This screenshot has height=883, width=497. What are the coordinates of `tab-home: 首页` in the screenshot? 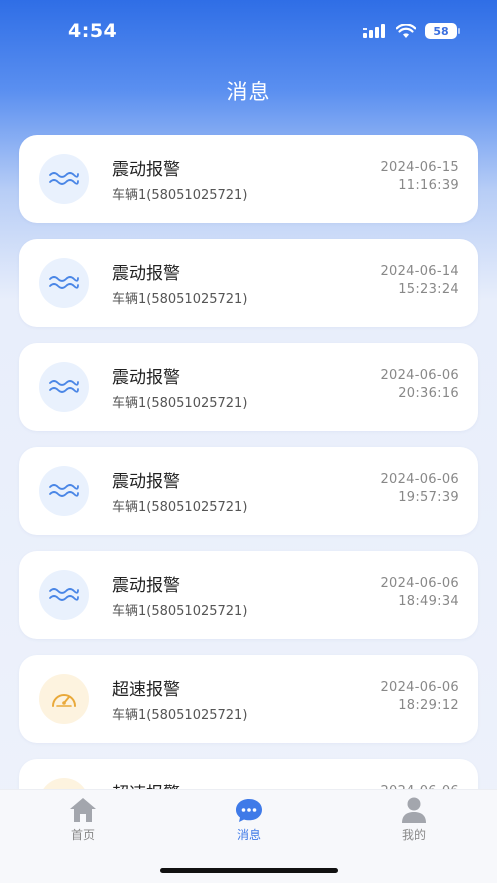 It's located at (83, 819).